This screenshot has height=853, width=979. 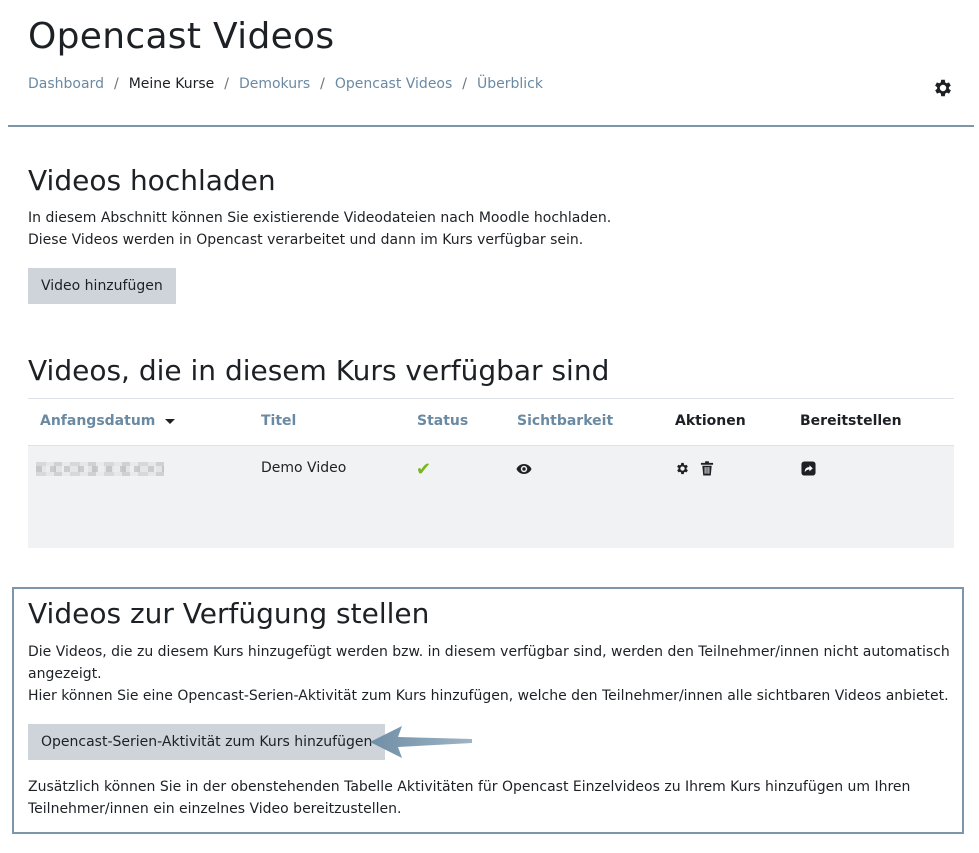 What do you see at coordinates (421, 742) in the screenshot?
I see `arrow-pointer-icon` at bounding box center [421, 742].